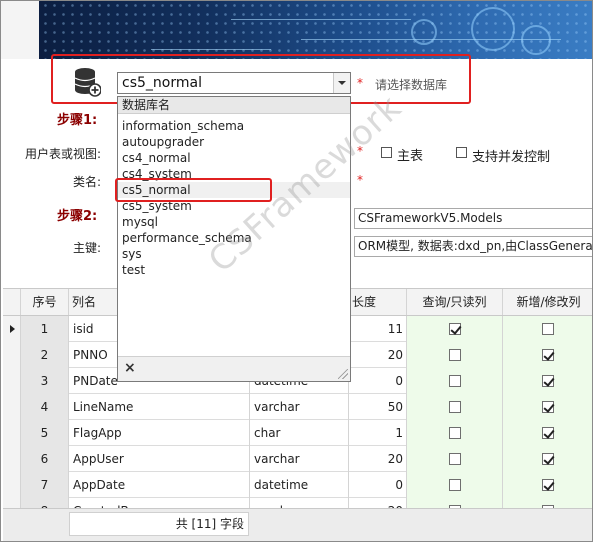 The width and height of the screenshot is (593, 542). I want to click on length-cell: 50, so click(378, 407).